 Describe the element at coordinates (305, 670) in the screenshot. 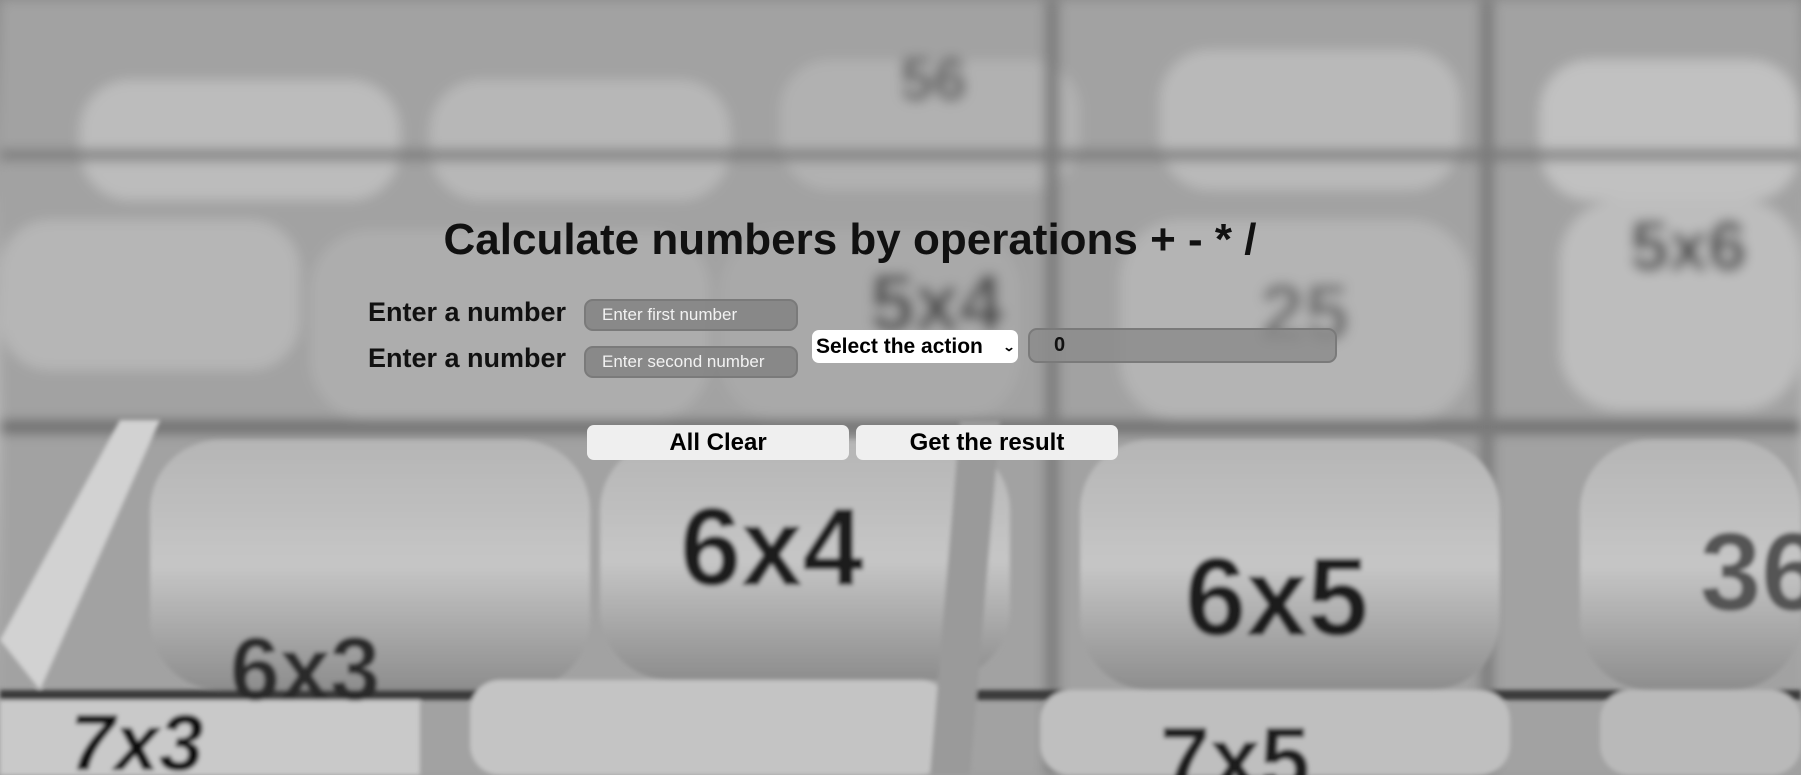

I see `svg-text: 6x3` at that location.